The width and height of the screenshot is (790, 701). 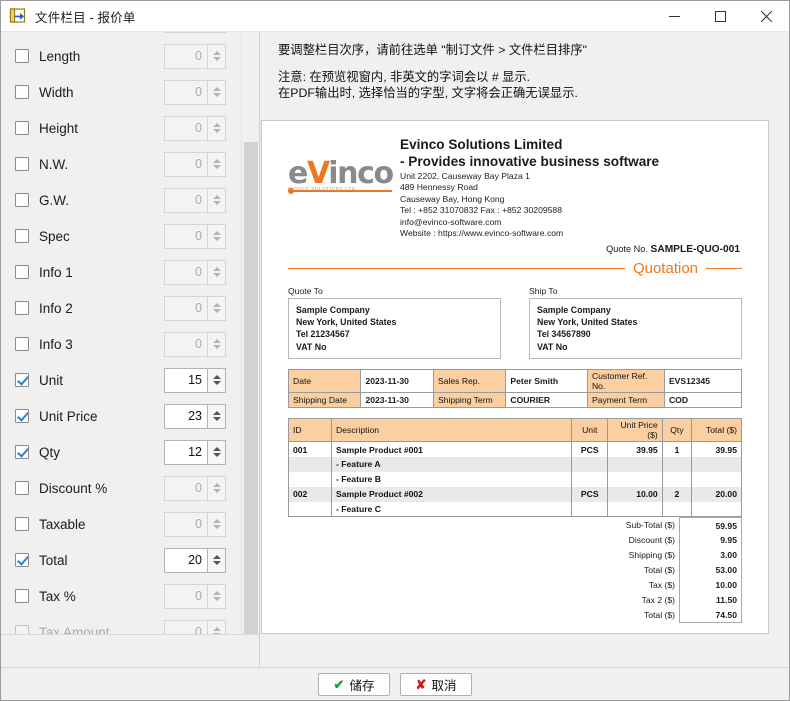 What do you see at coordinates (674, 16) in the screenshot?
I see `minimize-button` at bounding box center [674, 16].